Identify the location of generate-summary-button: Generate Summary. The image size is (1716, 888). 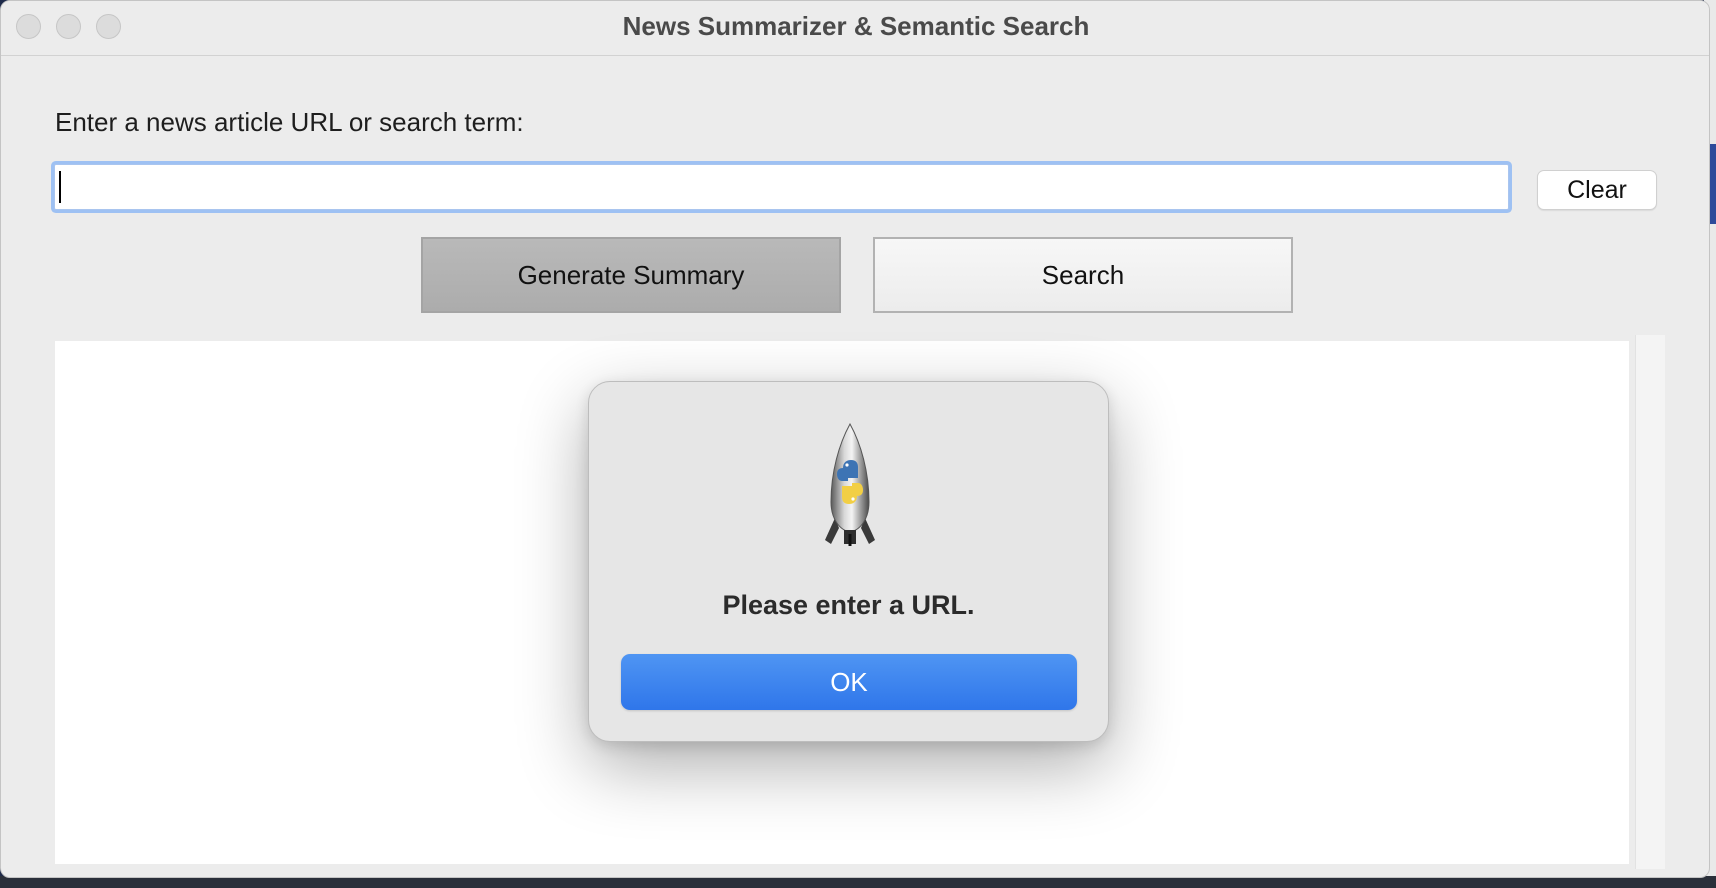
(631, 275).